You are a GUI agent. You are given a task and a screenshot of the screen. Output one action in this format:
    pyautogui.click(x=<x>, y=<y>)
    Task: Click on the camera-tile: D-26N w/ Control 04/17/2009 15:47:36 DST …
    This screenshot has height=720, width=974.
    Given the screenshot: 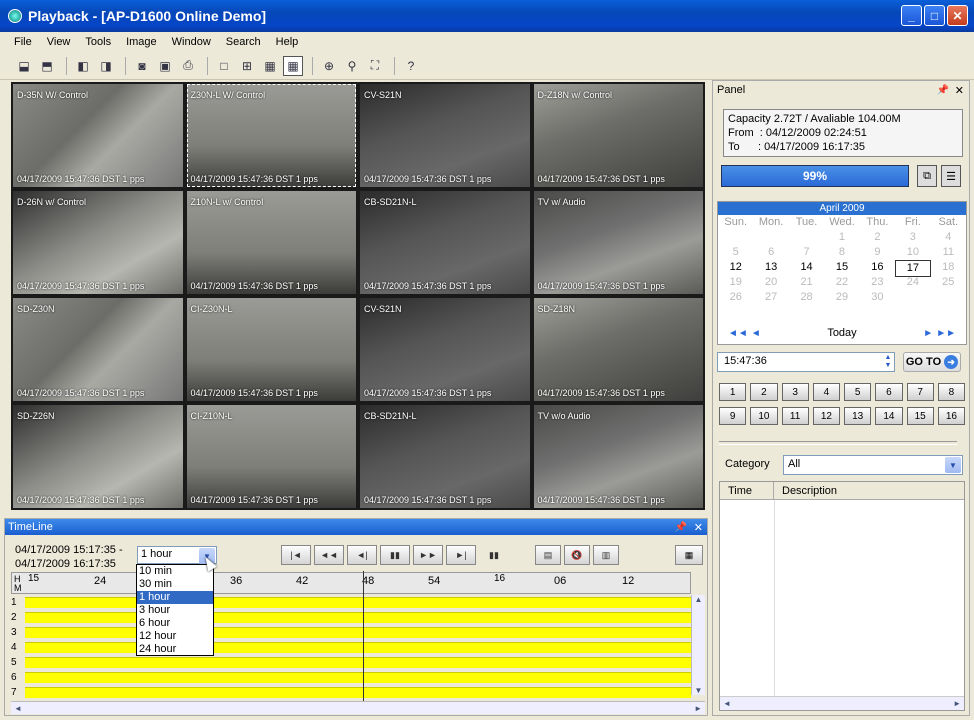 What is the action you would take?
    pyautogui.click(x=98, y=242)
    